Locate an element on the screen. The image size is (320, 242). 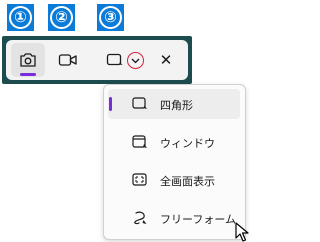
menu-item-label: 全画面表示 is located at coordinates (187, 181).